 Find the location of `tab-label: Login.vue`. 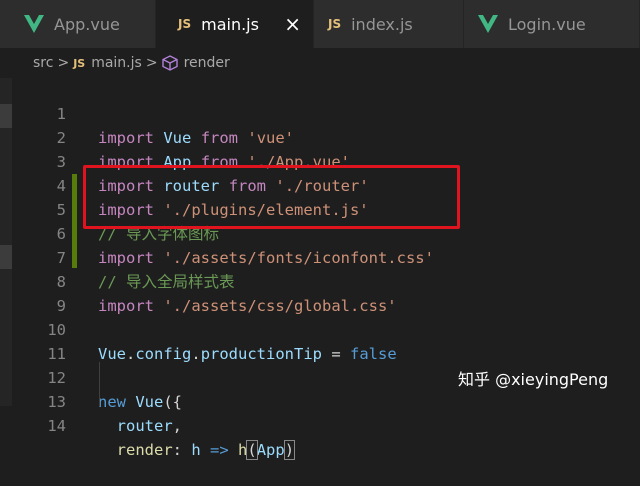

tab-label: Login.vue is located at coordinates (547, 24).